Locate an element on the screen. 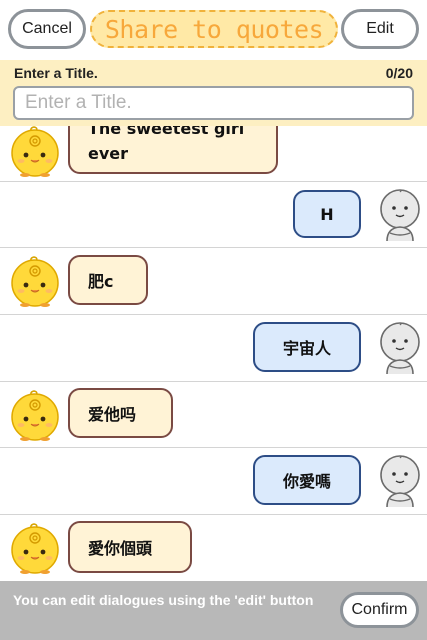 The height and width of the screenshot is (640, 427). top-bar: Cancel Share to quotes Edit is located at coordinates (213, 30).